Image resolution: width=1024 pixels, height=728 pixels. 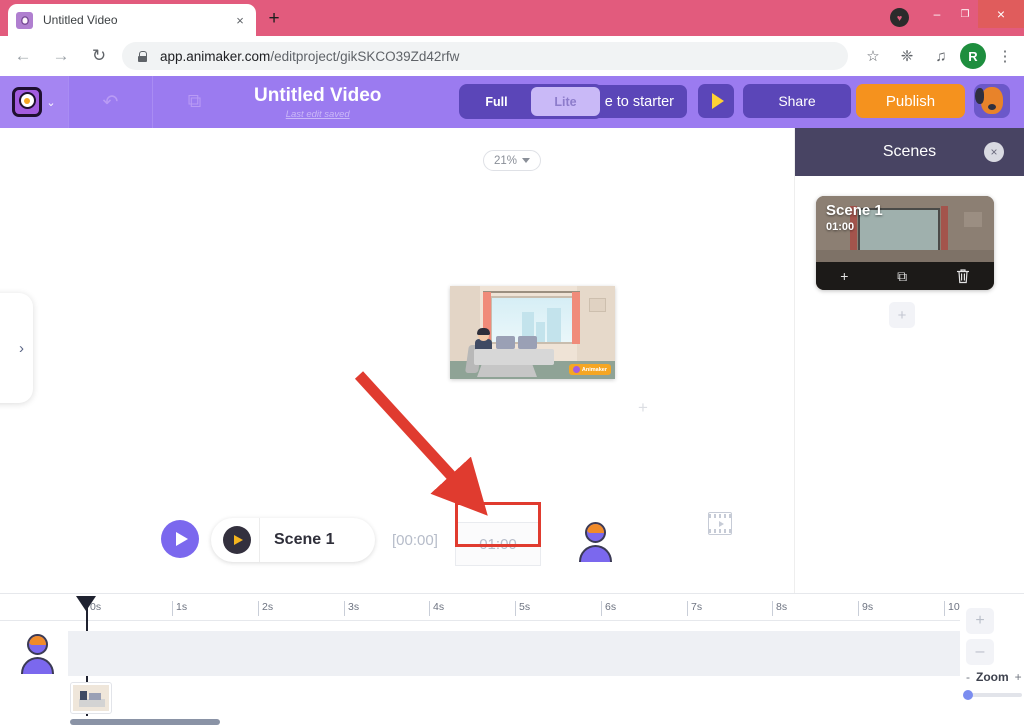 What do you see at coordinates (992, 677) in the screenshot?
I see `zoom-label: Zoom` at bounding box center [992, 677].